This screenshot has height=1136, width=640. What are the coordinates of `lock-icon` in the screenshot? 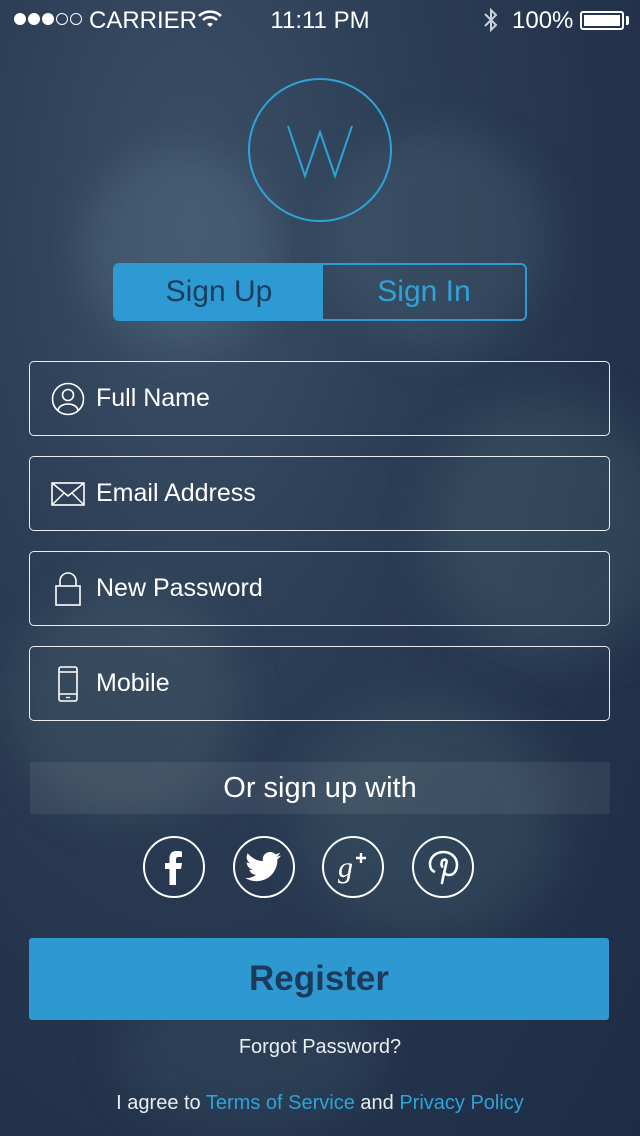 It's located at (68, 589).